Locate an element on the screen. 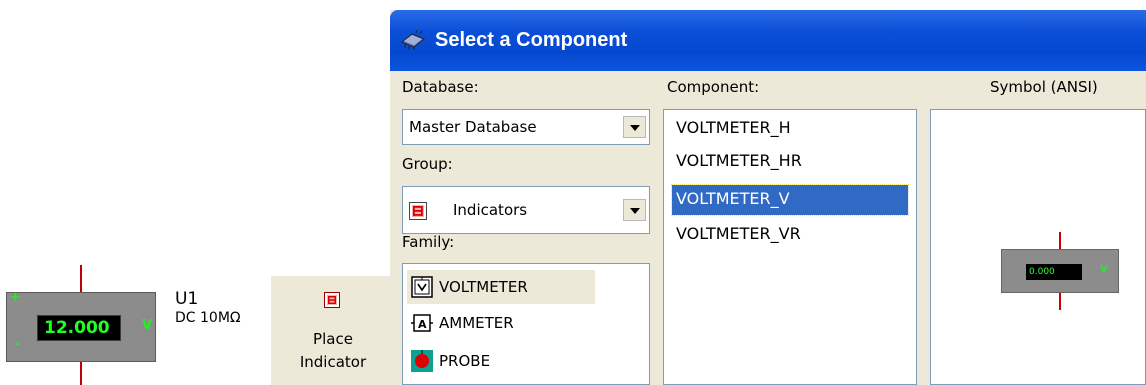  top-terminal-wire is located at coordinates (81, 278).